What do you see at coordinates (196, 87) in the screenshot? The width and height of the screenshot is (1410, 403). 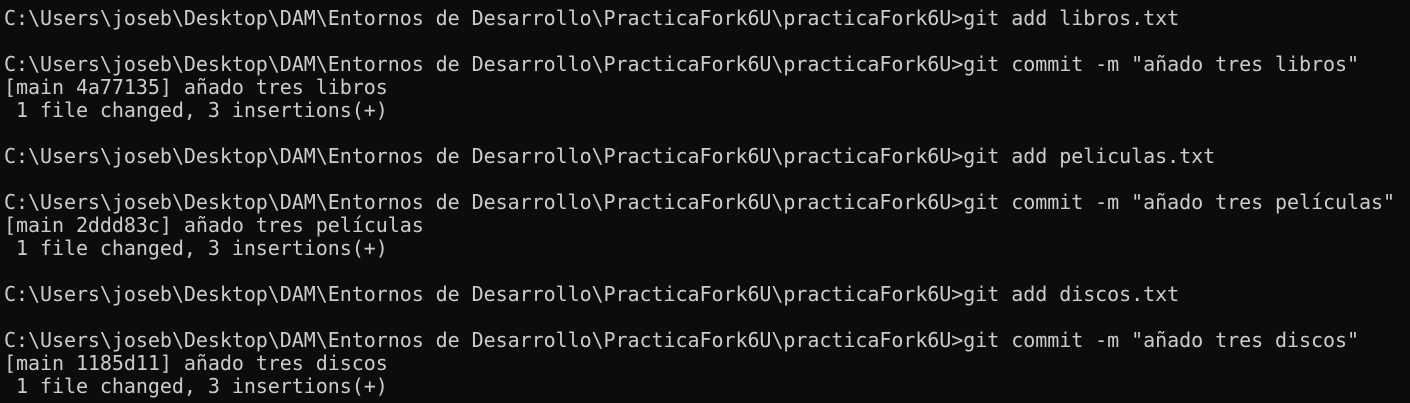 I see `terminal-line: [main 4a77135] añado tres libros` at bounding box center [196, 87].